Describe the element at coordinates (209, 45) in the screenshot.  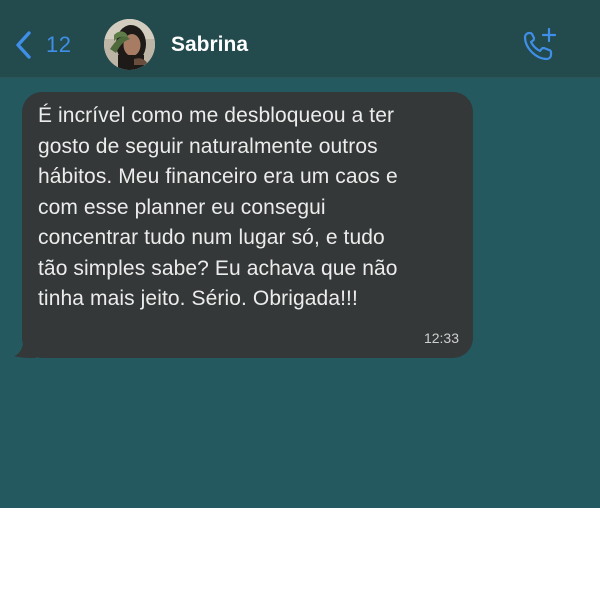
I see `contact-name: Sabrina` at that location.